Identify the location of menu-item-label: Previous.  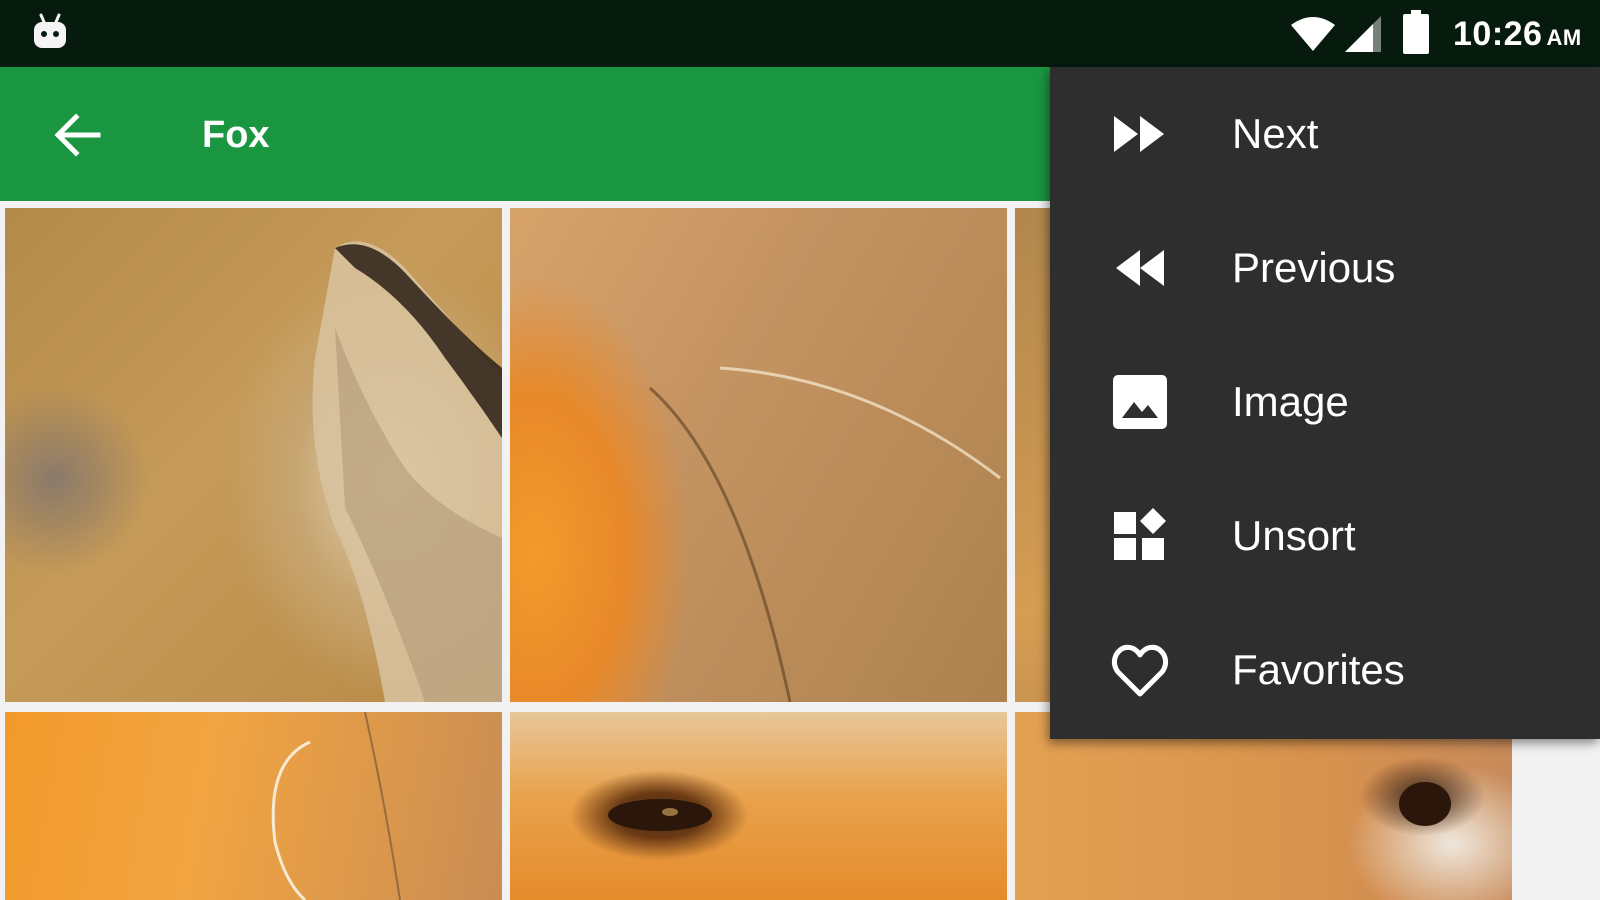
(1314, 267).